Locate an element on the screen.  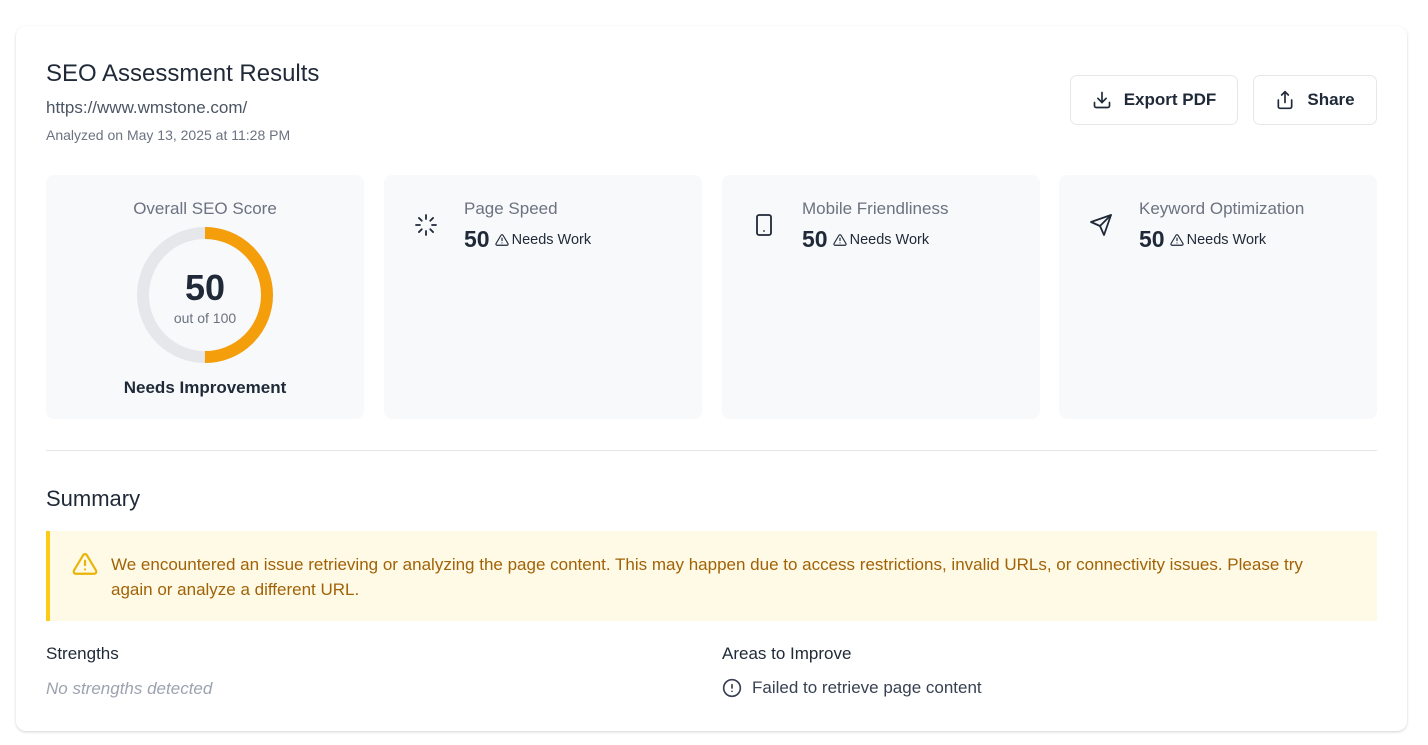
areas-to-improve-title: Areas to Improve is located at coordinates (787, 653).